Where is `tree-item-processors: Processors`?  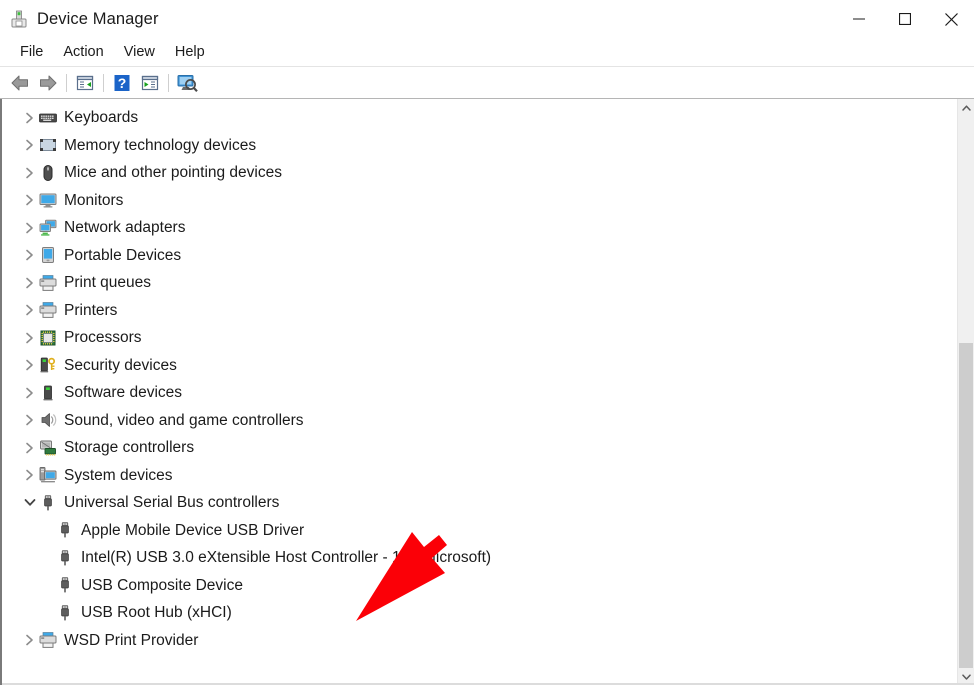 tree-item-processors: Processors is located at coordinates (479, 338).